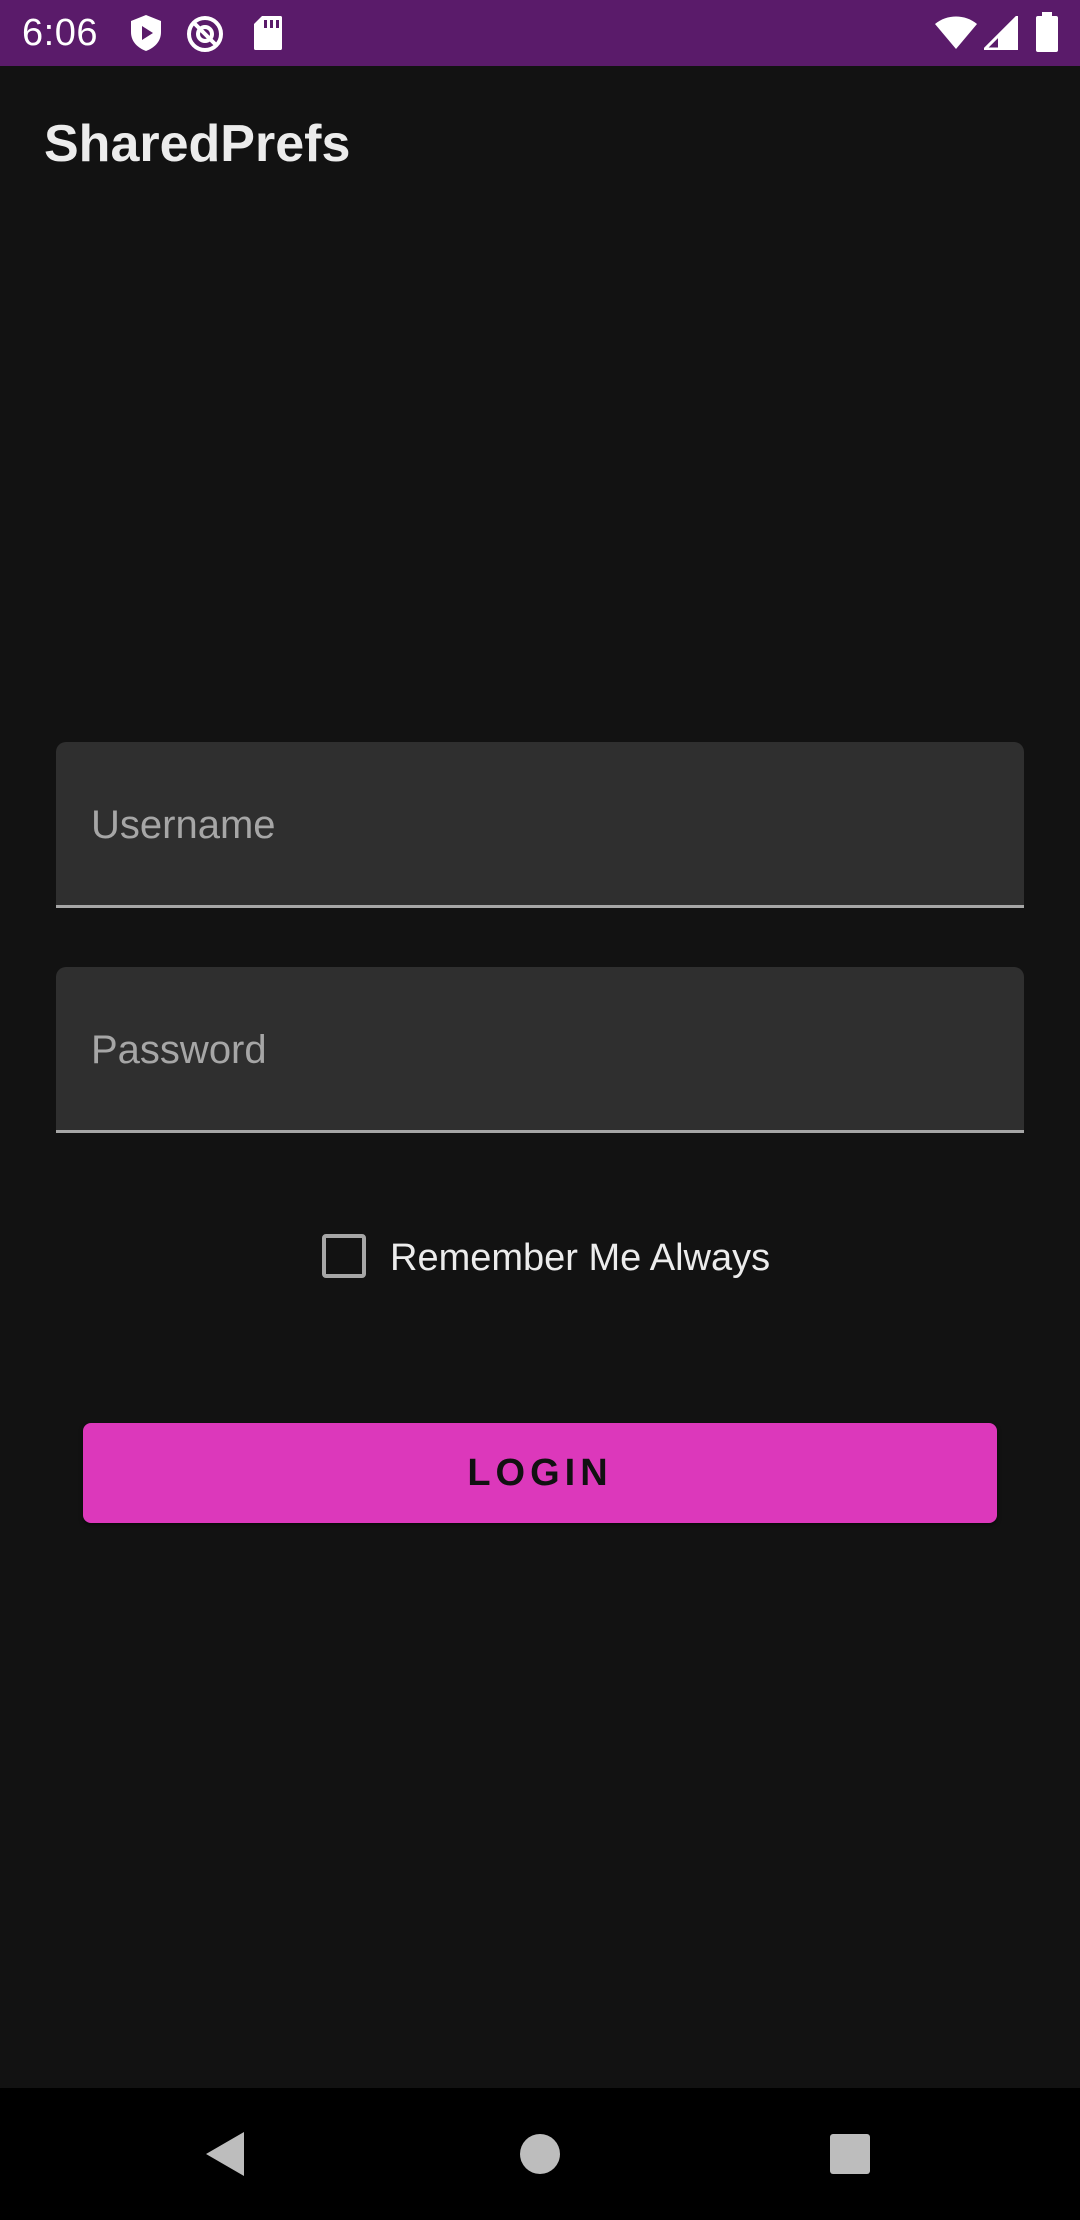 This screenshot has height=2220, width=1080. Describe the element at coordinates (268, 35) in the screenshot. I see `sd-card-icon` at that location.